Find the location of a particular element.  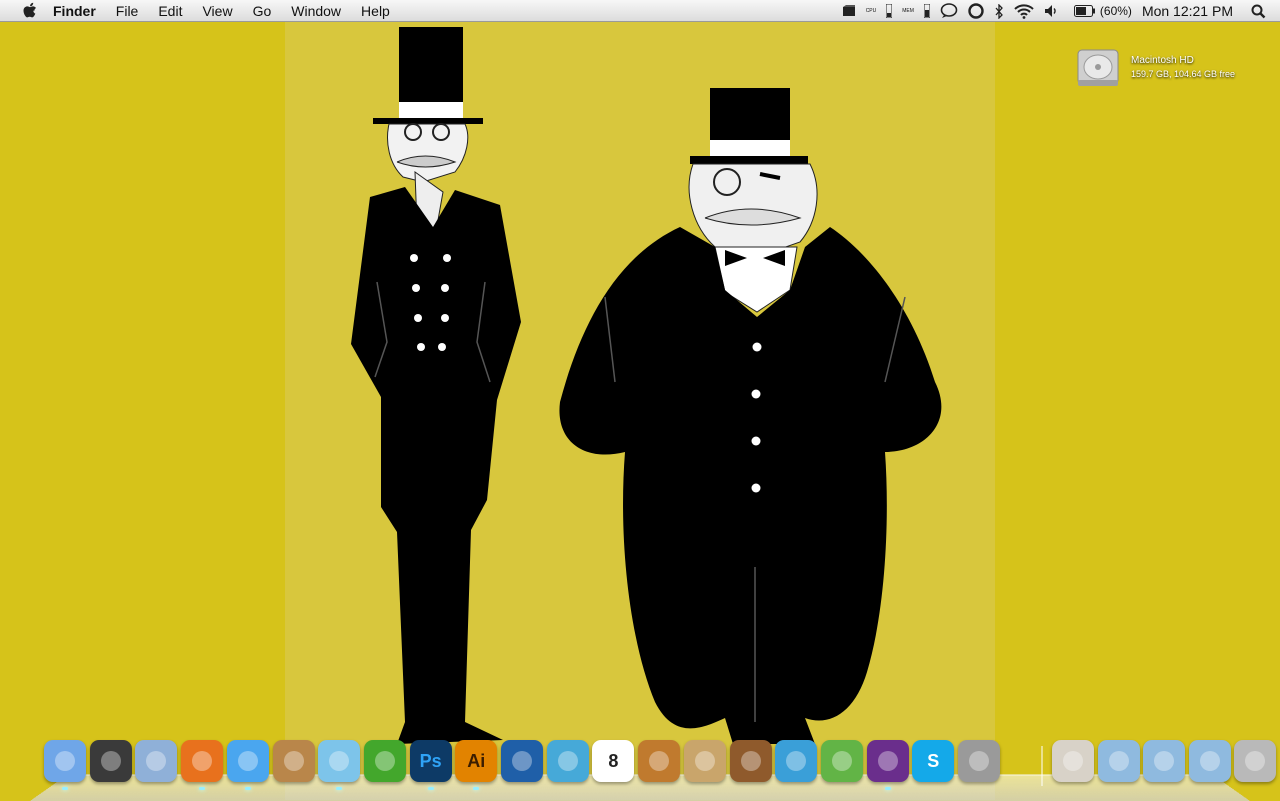

menu-window: Window is located at coordinates (316, 11).